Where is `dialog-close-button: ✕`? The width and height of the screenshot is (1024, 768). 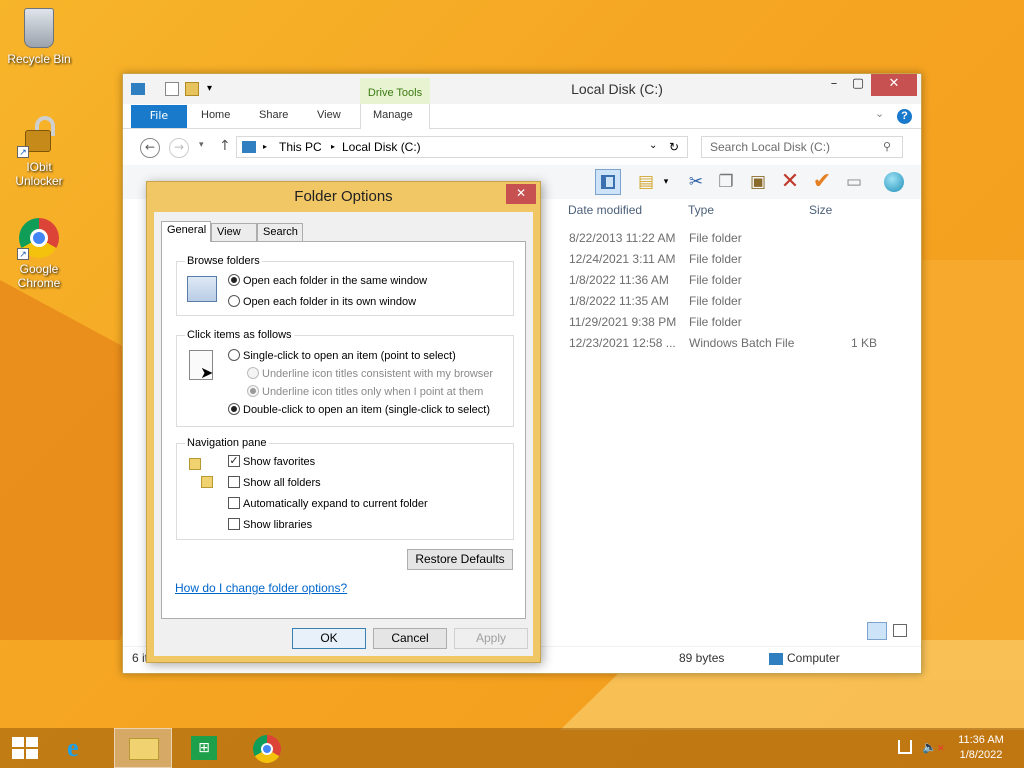
dialog-close-button: ✕ is located at coordinates (521, 194).